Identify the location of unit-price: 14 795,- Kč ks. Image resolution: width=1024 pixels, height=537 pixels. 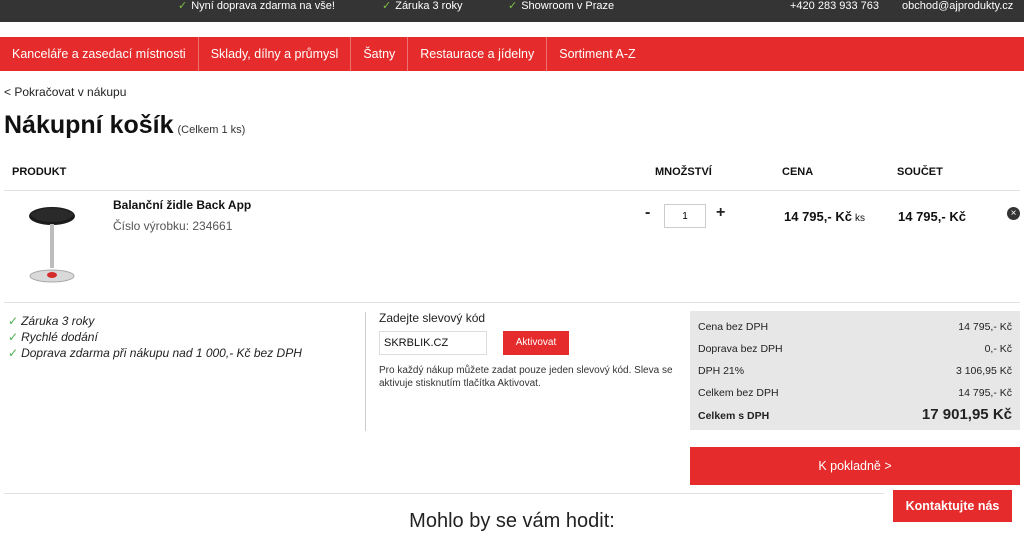
(824, 216).